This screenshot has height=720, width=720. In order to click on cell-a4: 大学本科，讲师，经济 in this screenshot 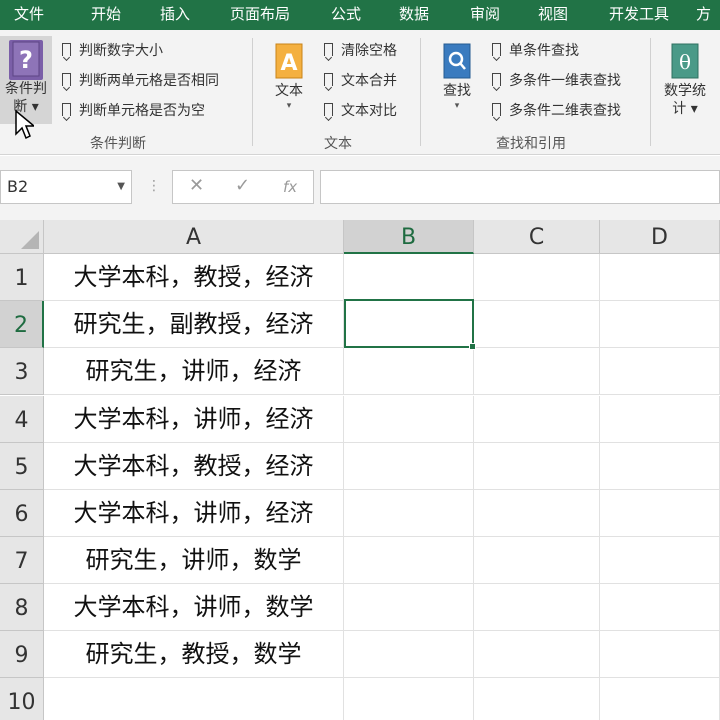, I will do `click(194, 419)`.